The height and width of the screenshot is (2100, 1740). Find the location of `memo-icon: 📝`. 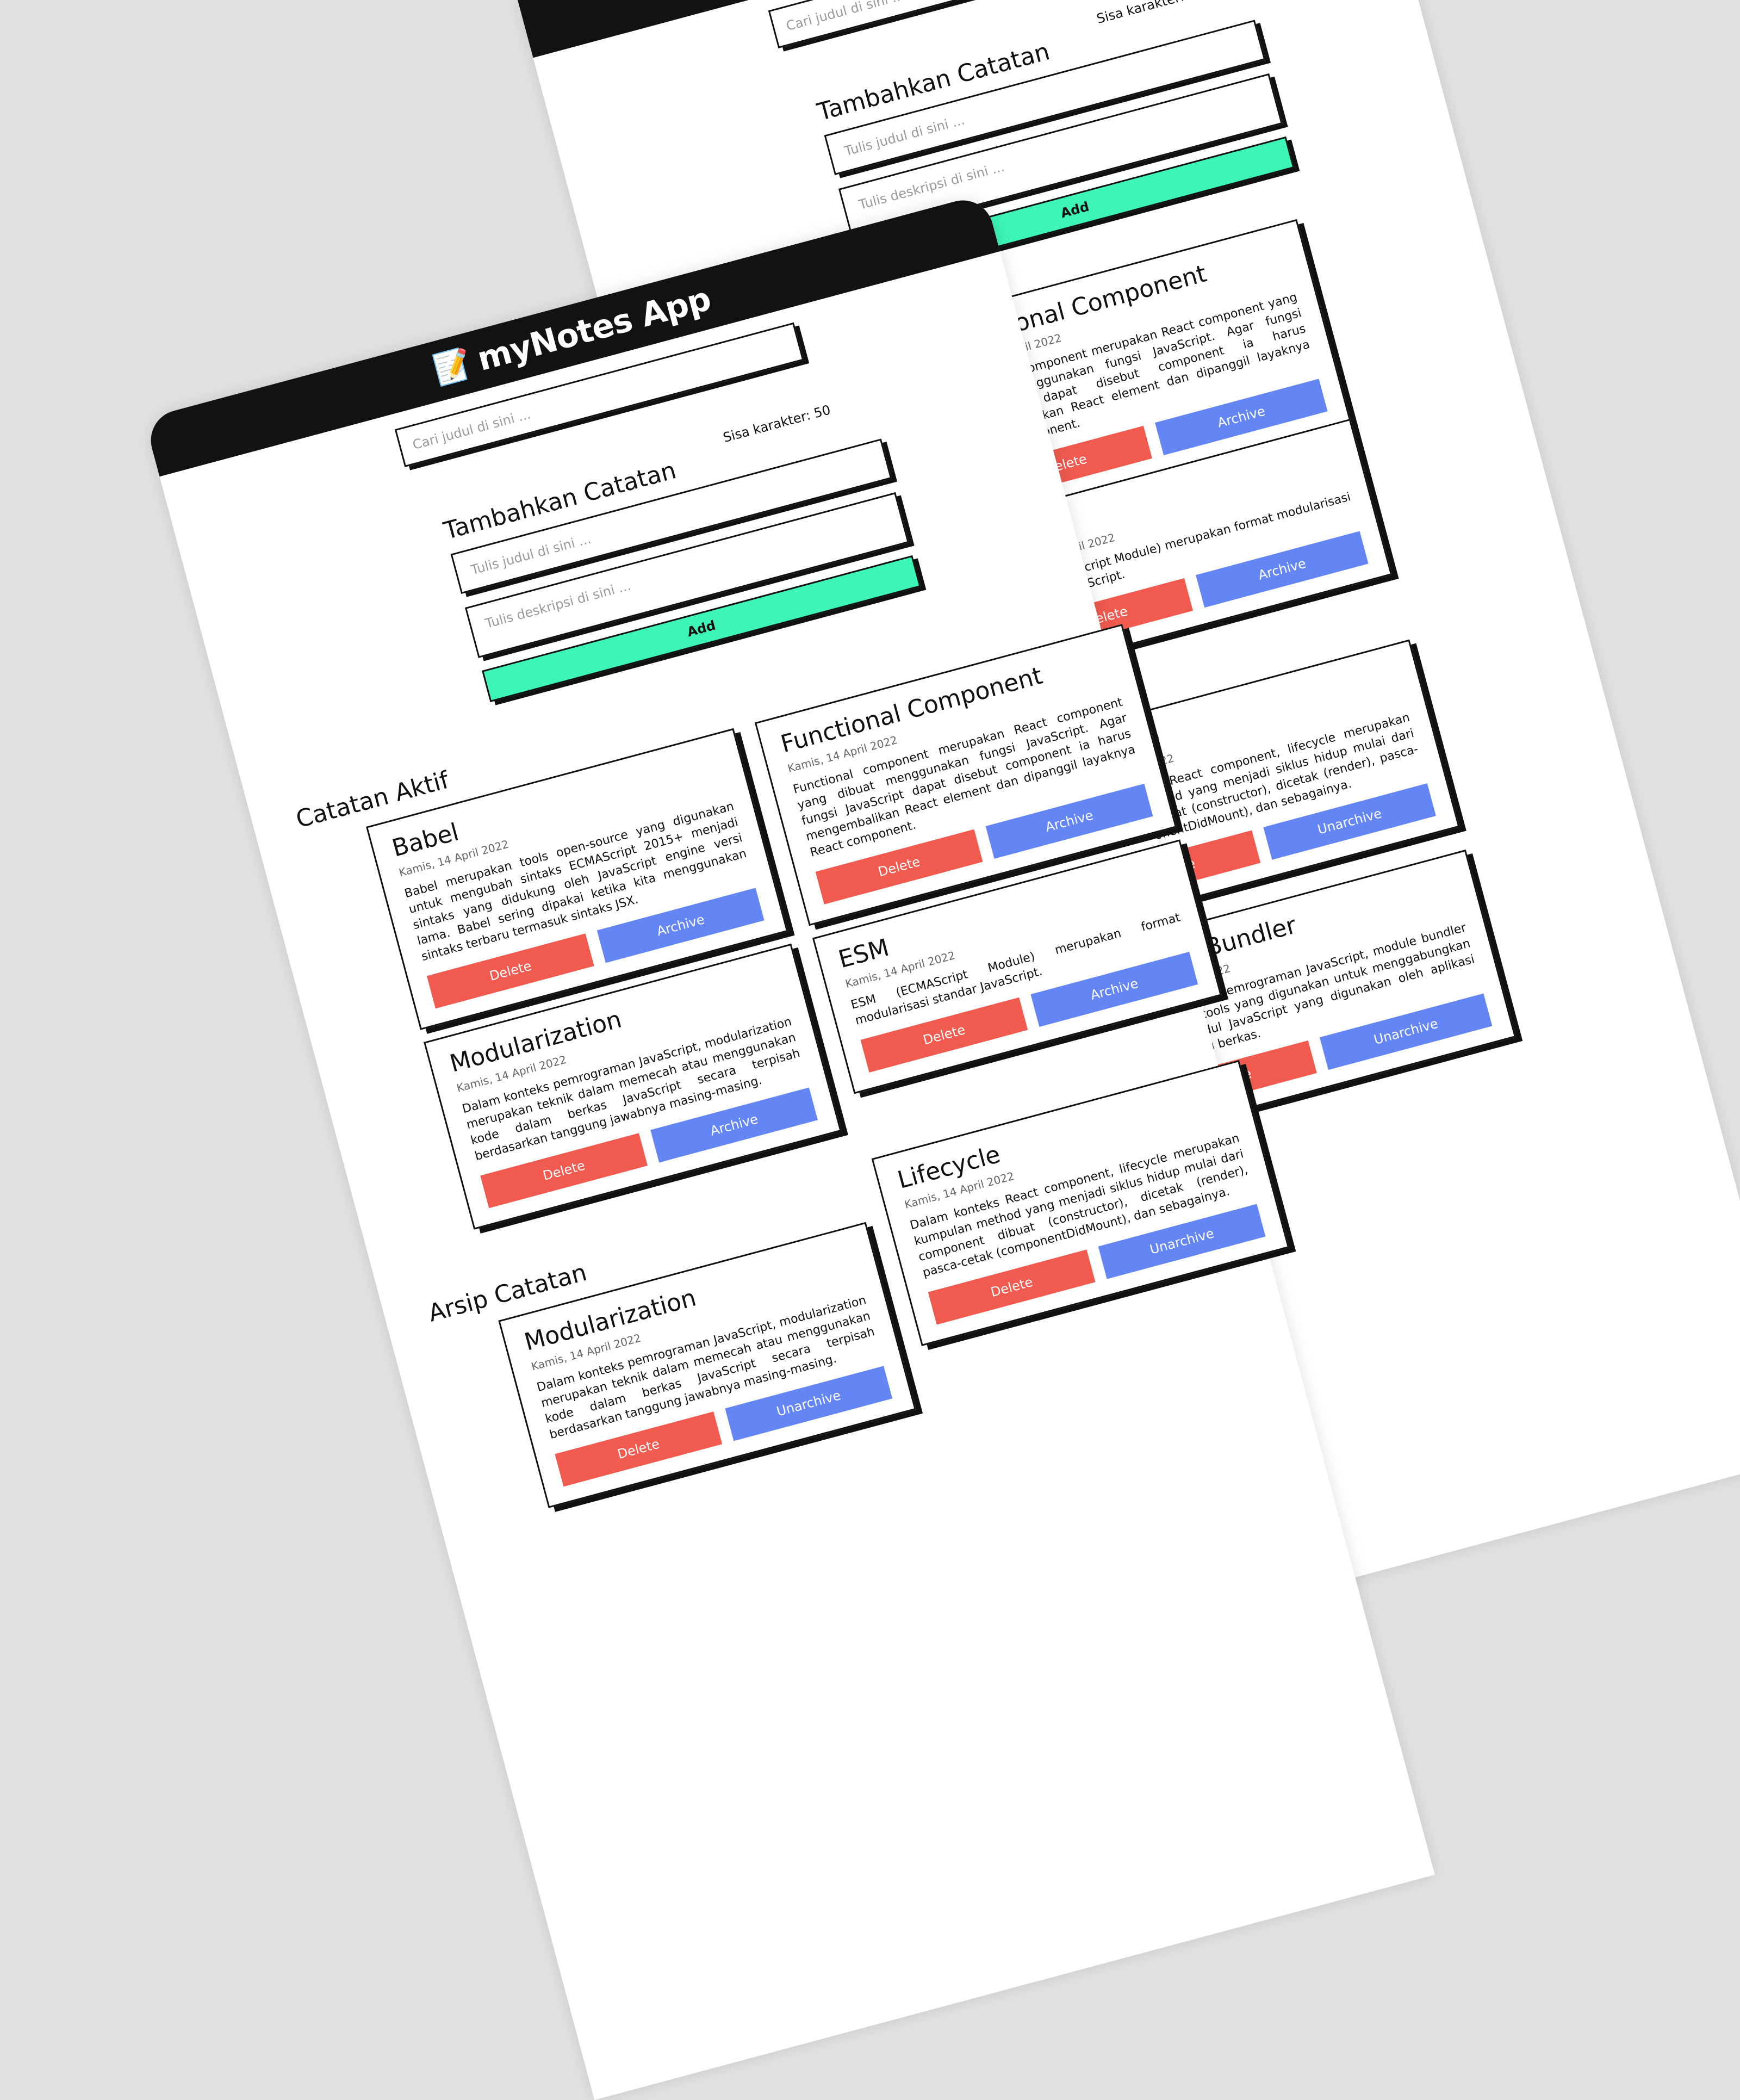

memo-icon: 📝 is located at coordinates (453, 366).